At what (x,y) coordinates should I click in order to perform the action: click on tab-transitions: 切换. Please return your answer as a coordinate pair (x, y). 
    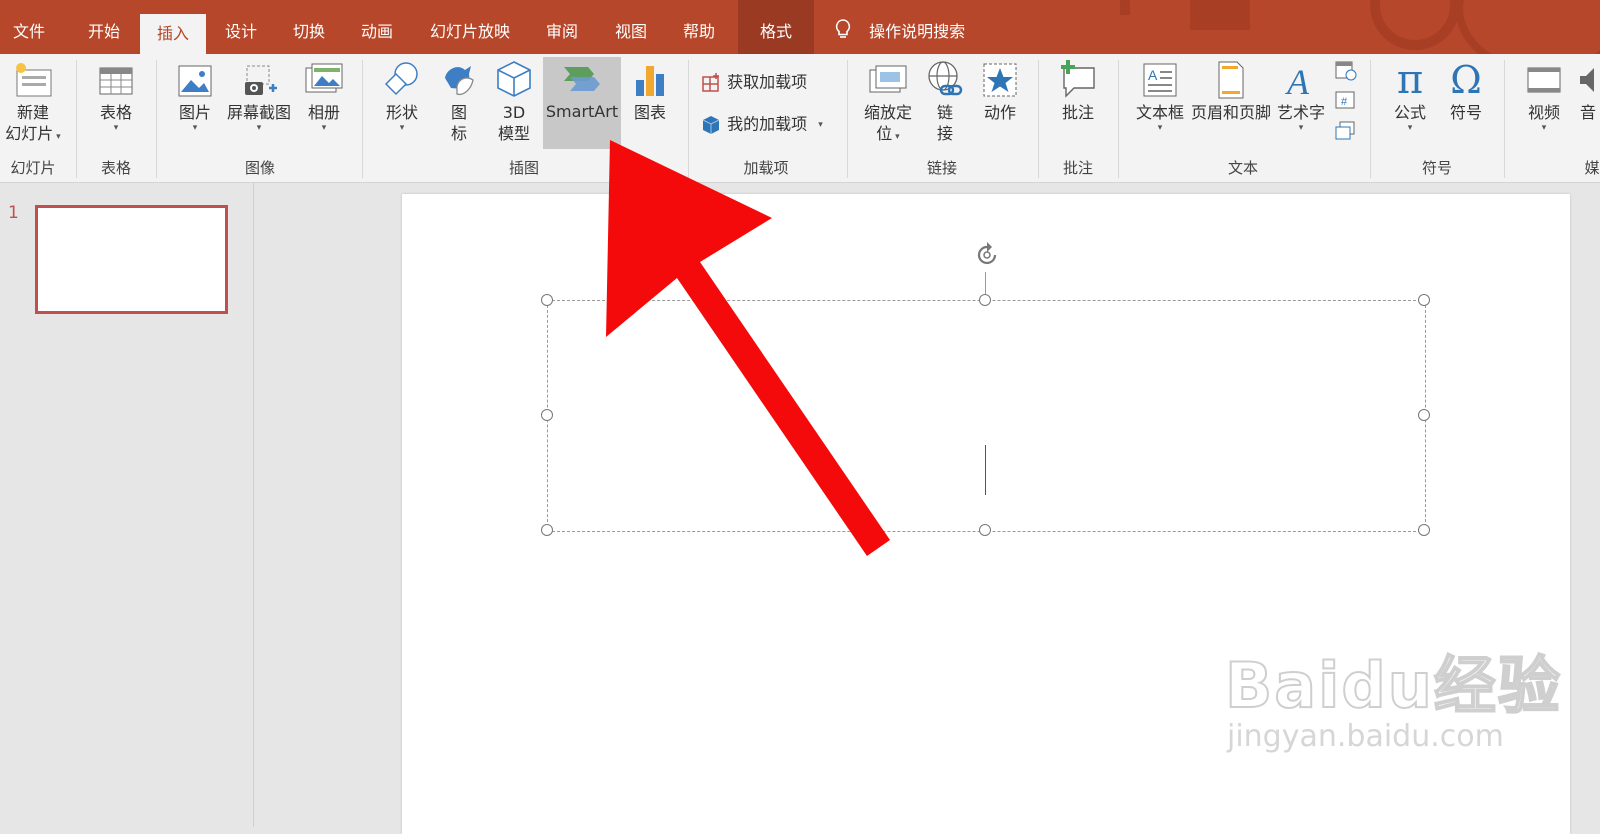
    Looking at the image, I should click on (309, 27).